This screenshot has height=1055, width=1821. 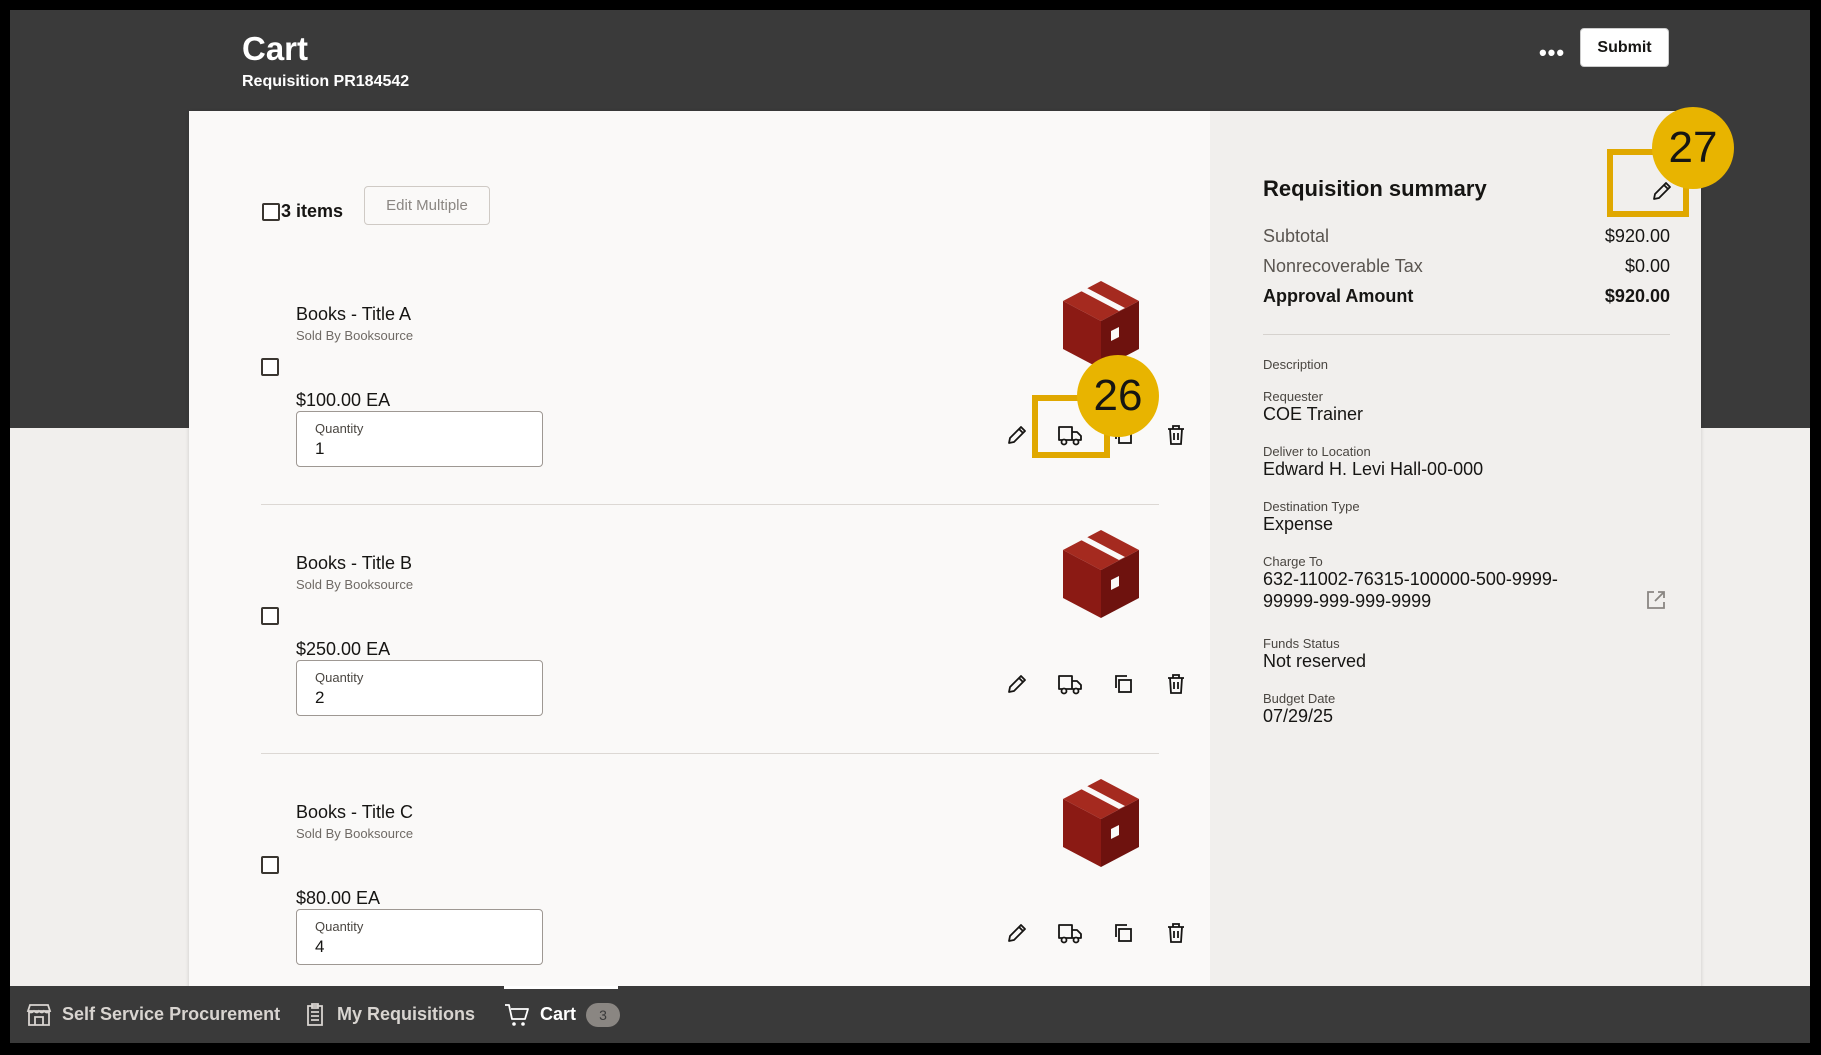 I want to click on quantity-field: Quantity 1, so click(x=419, y=439).